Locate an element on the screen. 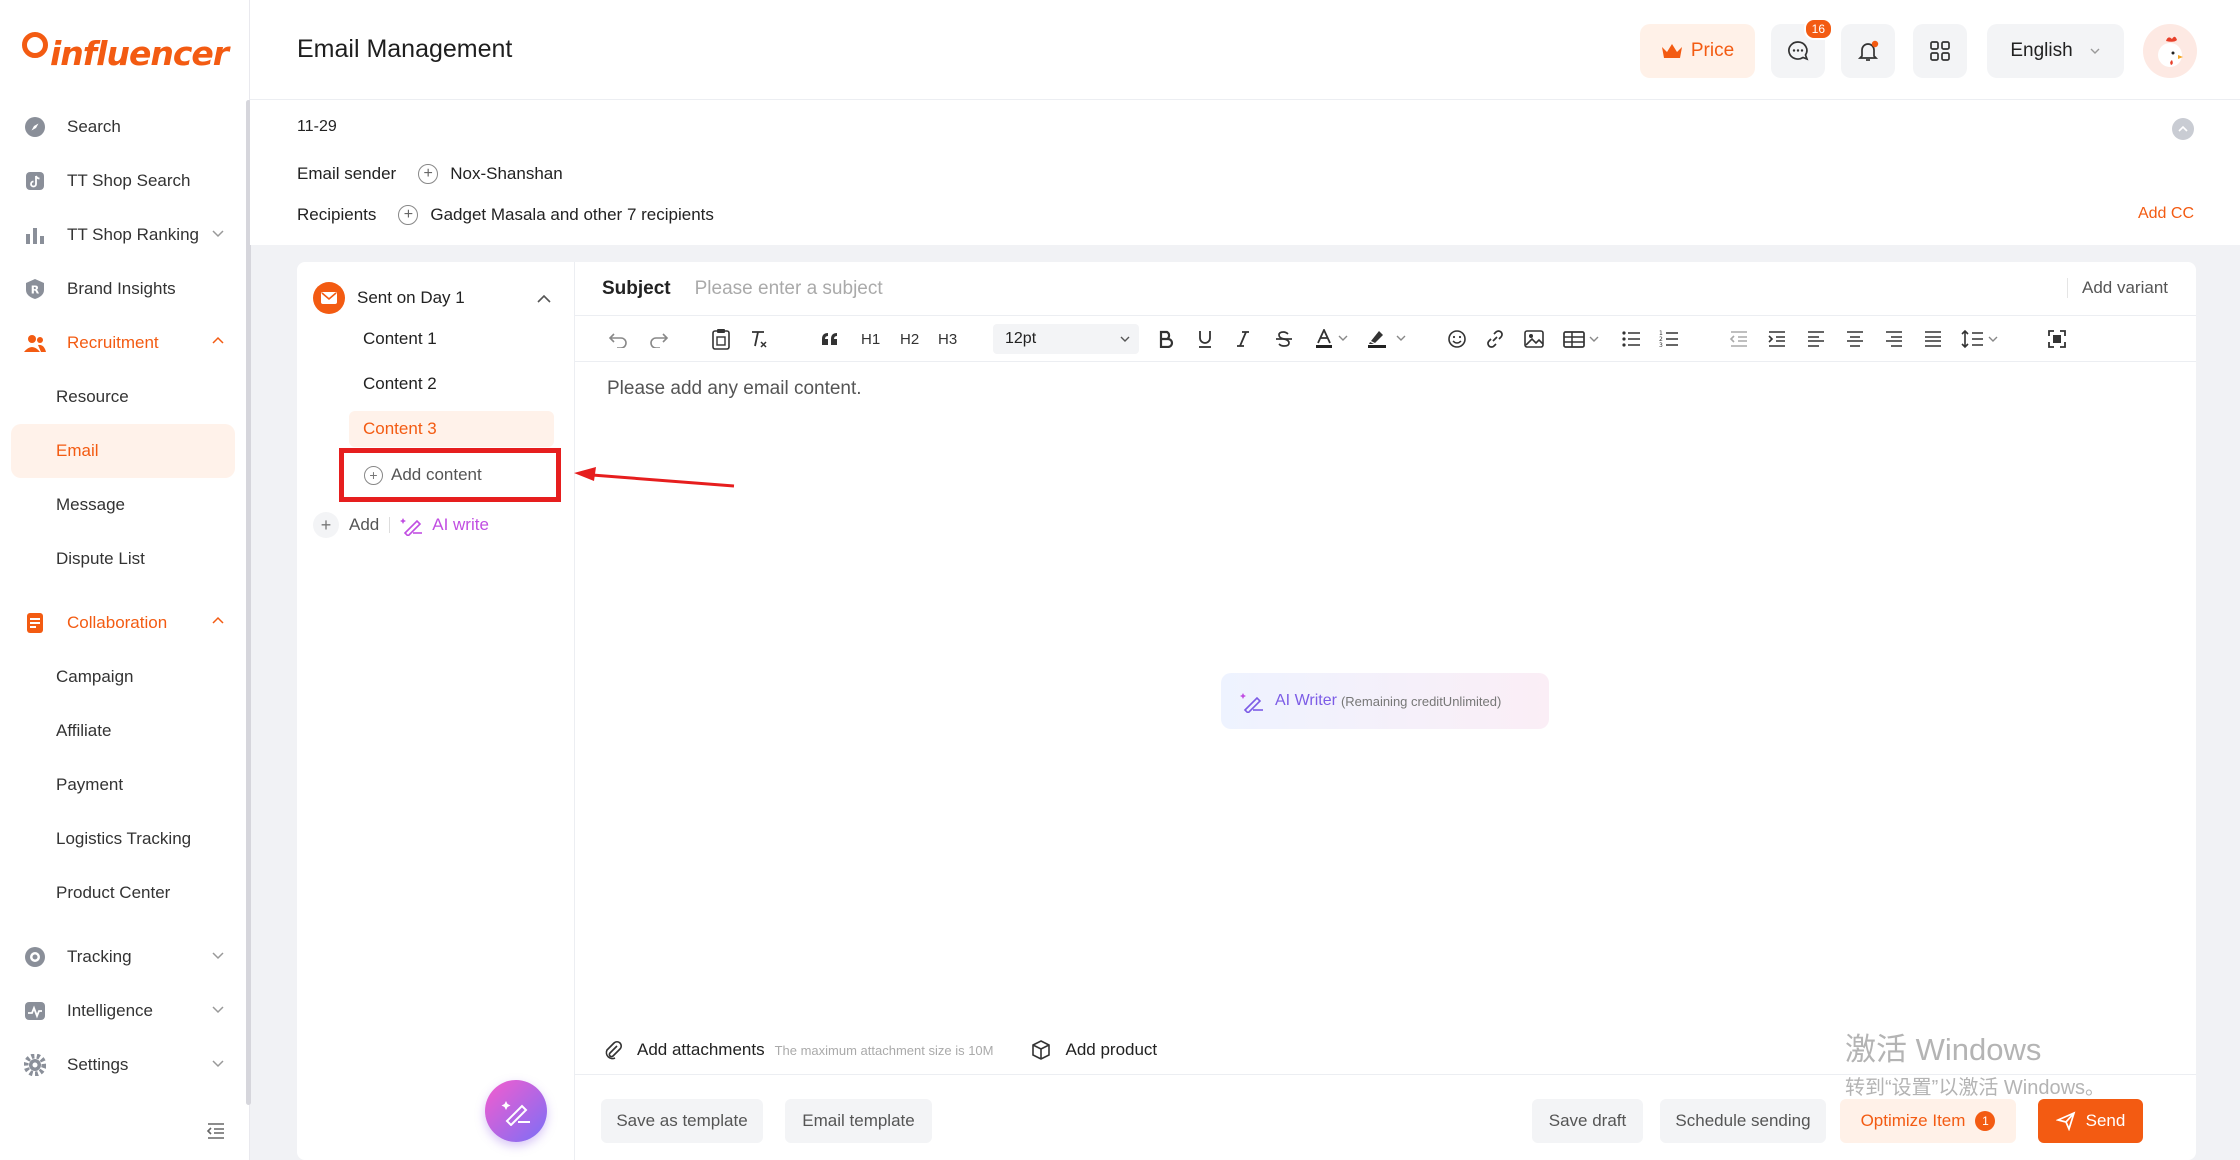 This screenshot has width=2240, height=1160. add-actions: + Add AI write is located at coordinates (401, 525).